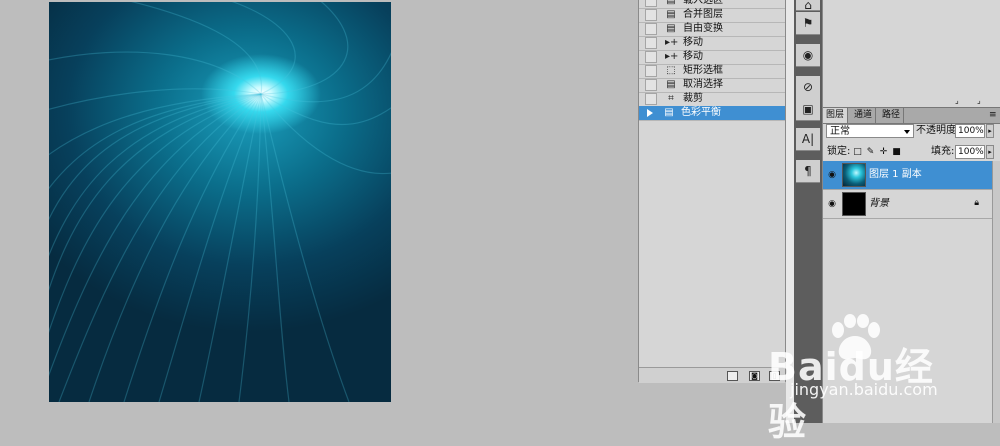  Describe the element at coordinates (895, 175) in the screenshot. I see `layer-name: 图层 1 副本` at that location.